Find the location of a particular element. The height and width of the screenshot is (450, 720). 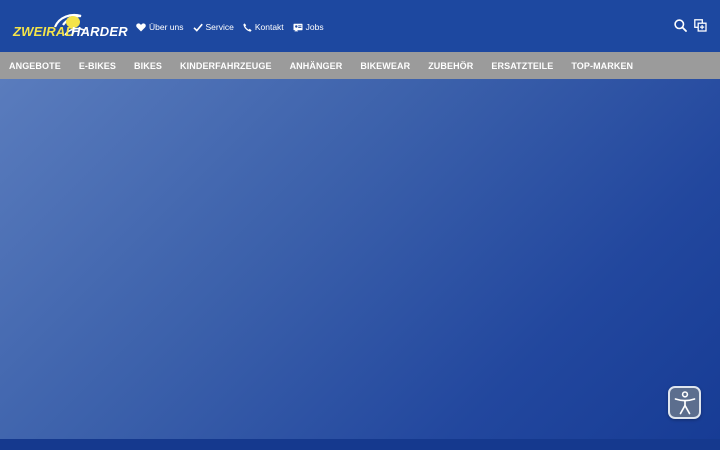

main-nav-bikewear: BIKEWEAR is located at coordinates (385, 66).